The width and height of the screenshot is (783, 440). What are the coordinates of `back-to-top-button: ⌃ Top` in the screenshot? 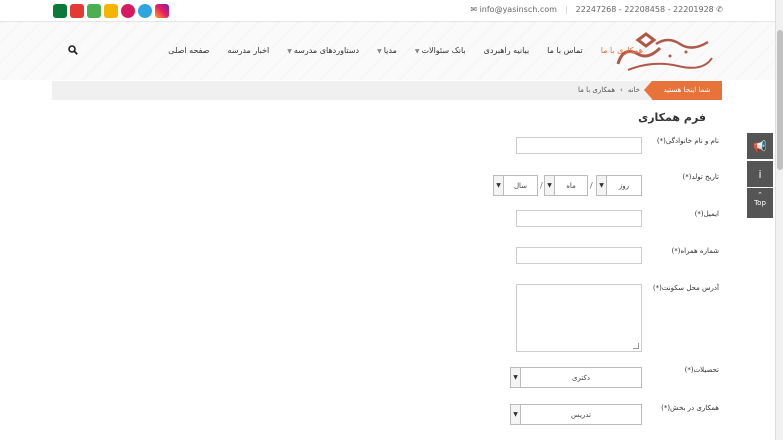 It's located at (760, 203).